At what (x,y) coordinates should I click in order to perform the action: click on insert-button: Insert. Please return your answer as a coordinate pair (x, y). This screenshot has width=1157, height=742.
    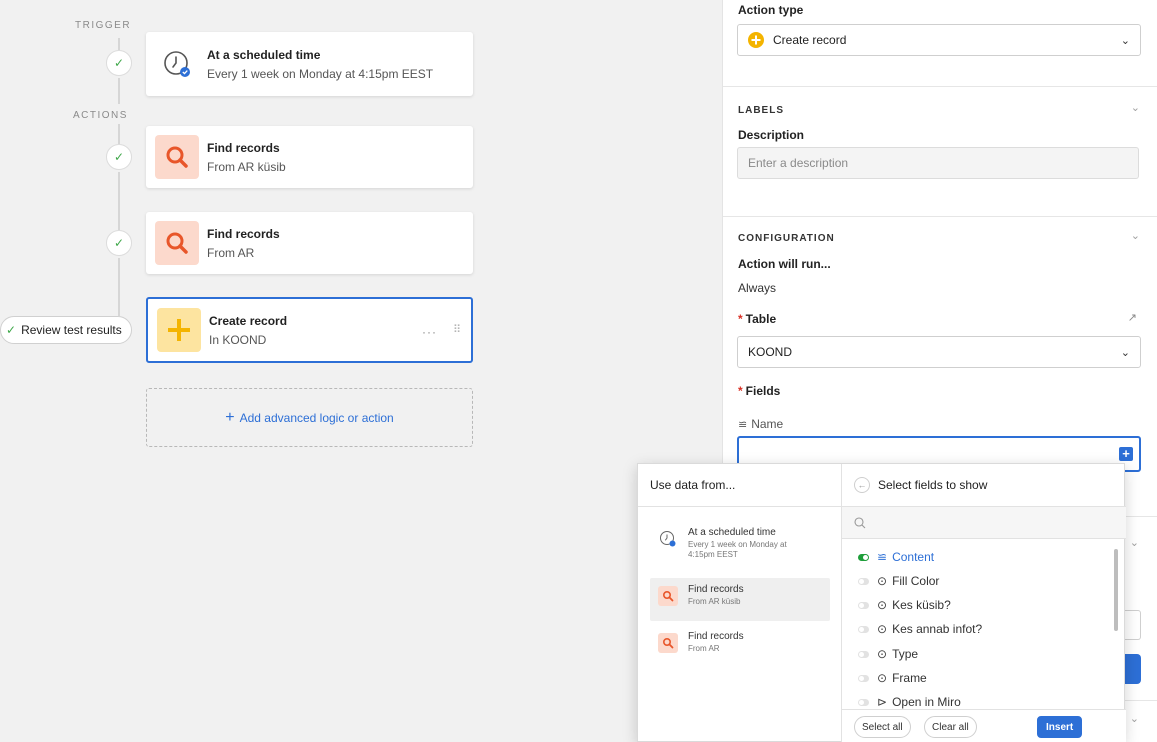
    Looking at the image, I should click on (1060, 727).